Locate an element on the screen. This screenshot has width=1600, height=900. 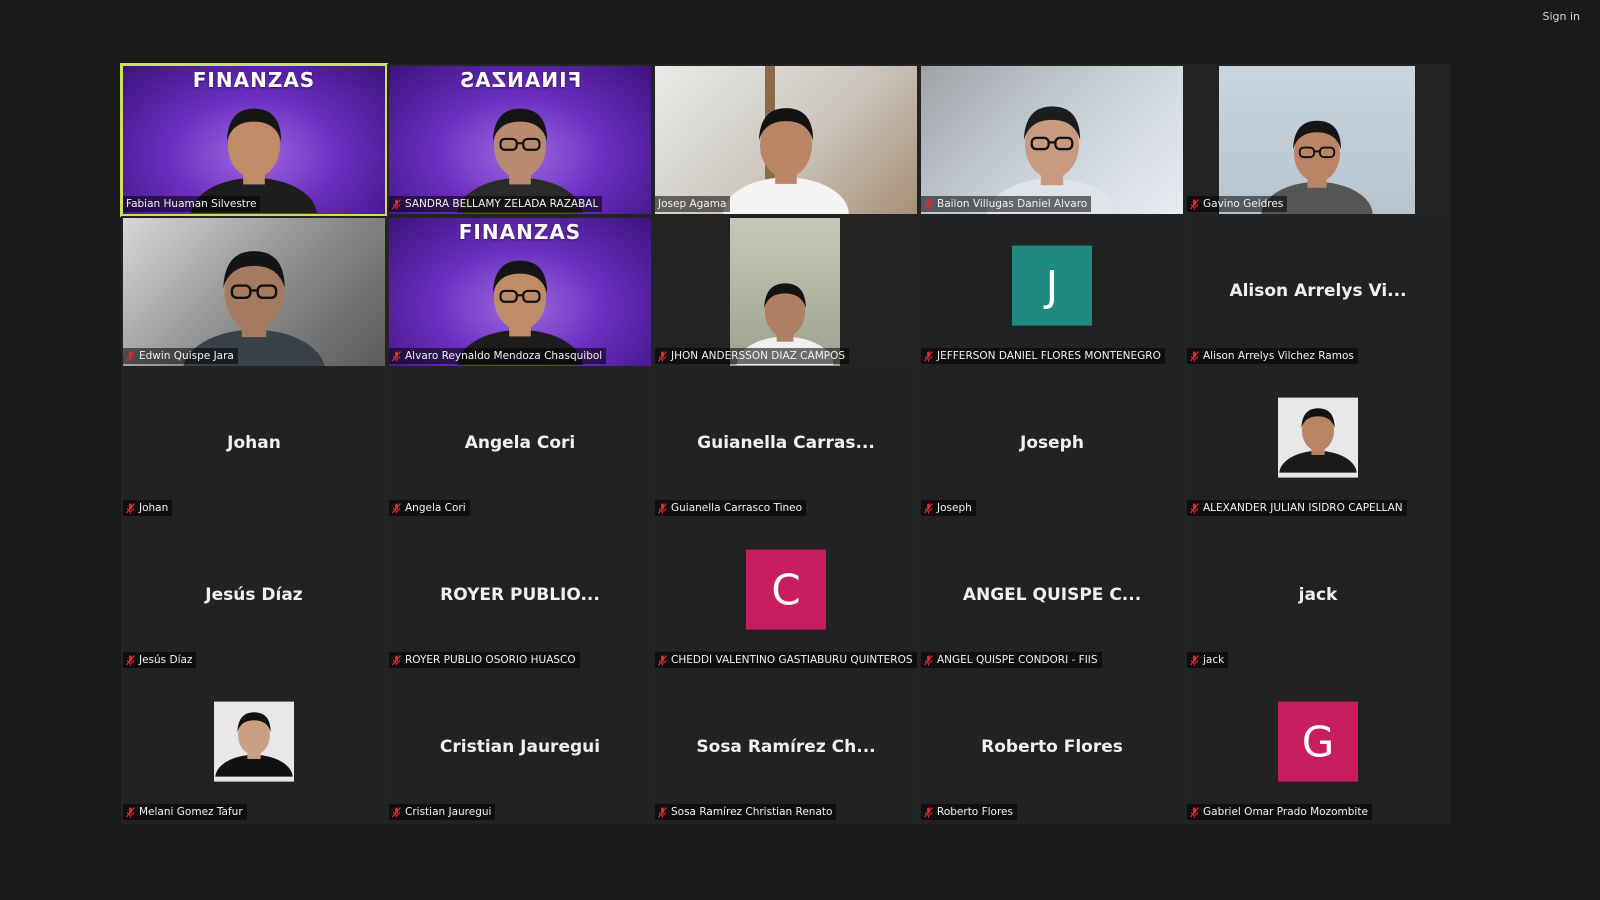
participant-name: Gavino Geldres is located at coordinates (1243, 204).